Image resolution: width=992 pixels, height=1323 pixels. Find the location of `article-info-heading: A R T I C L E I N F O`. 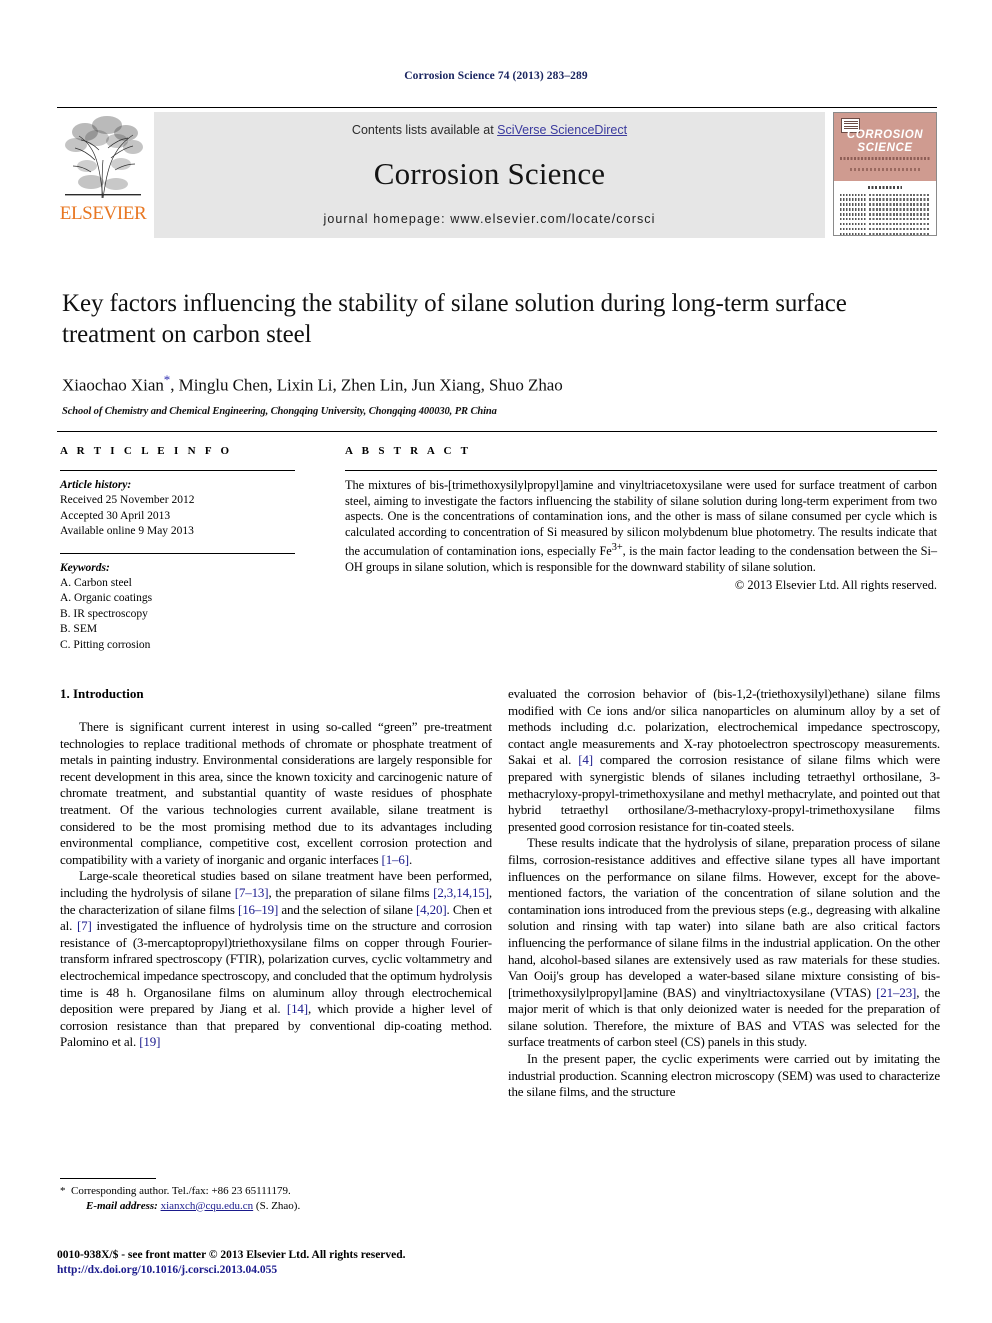

article-info-heading: A R T I C L E I N F O is located at coordinates (146, 451).